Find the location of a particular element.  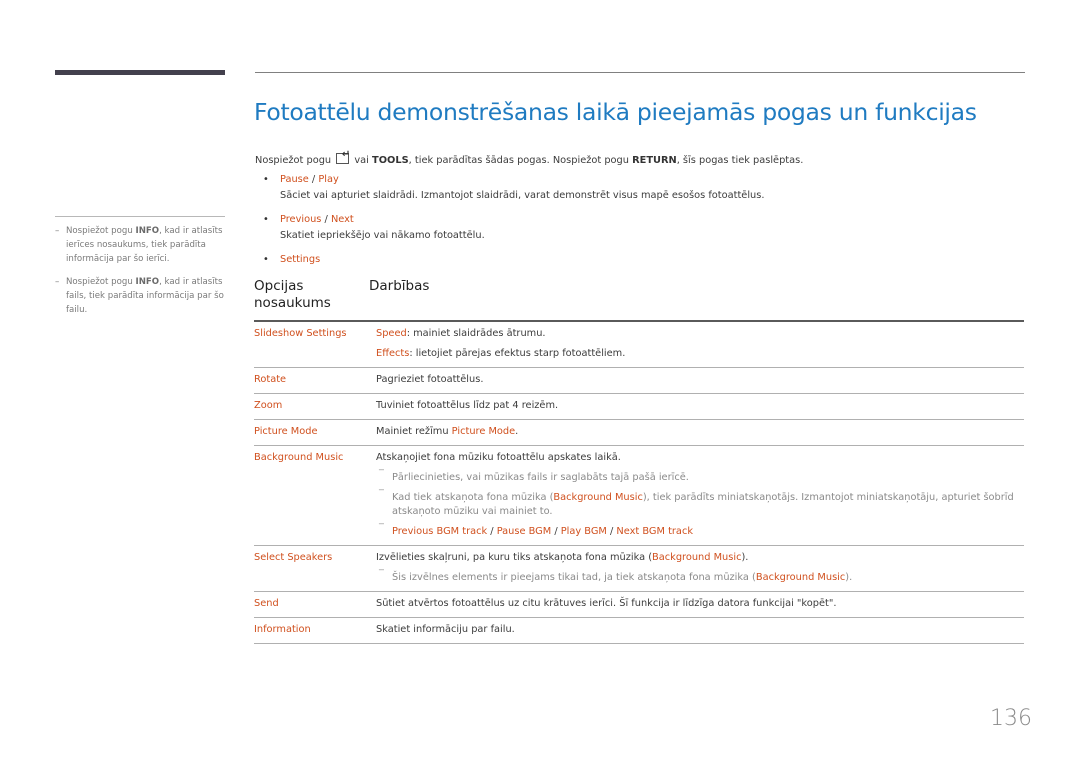

column-header-action: Darbības is located at coordinates (399, 286).